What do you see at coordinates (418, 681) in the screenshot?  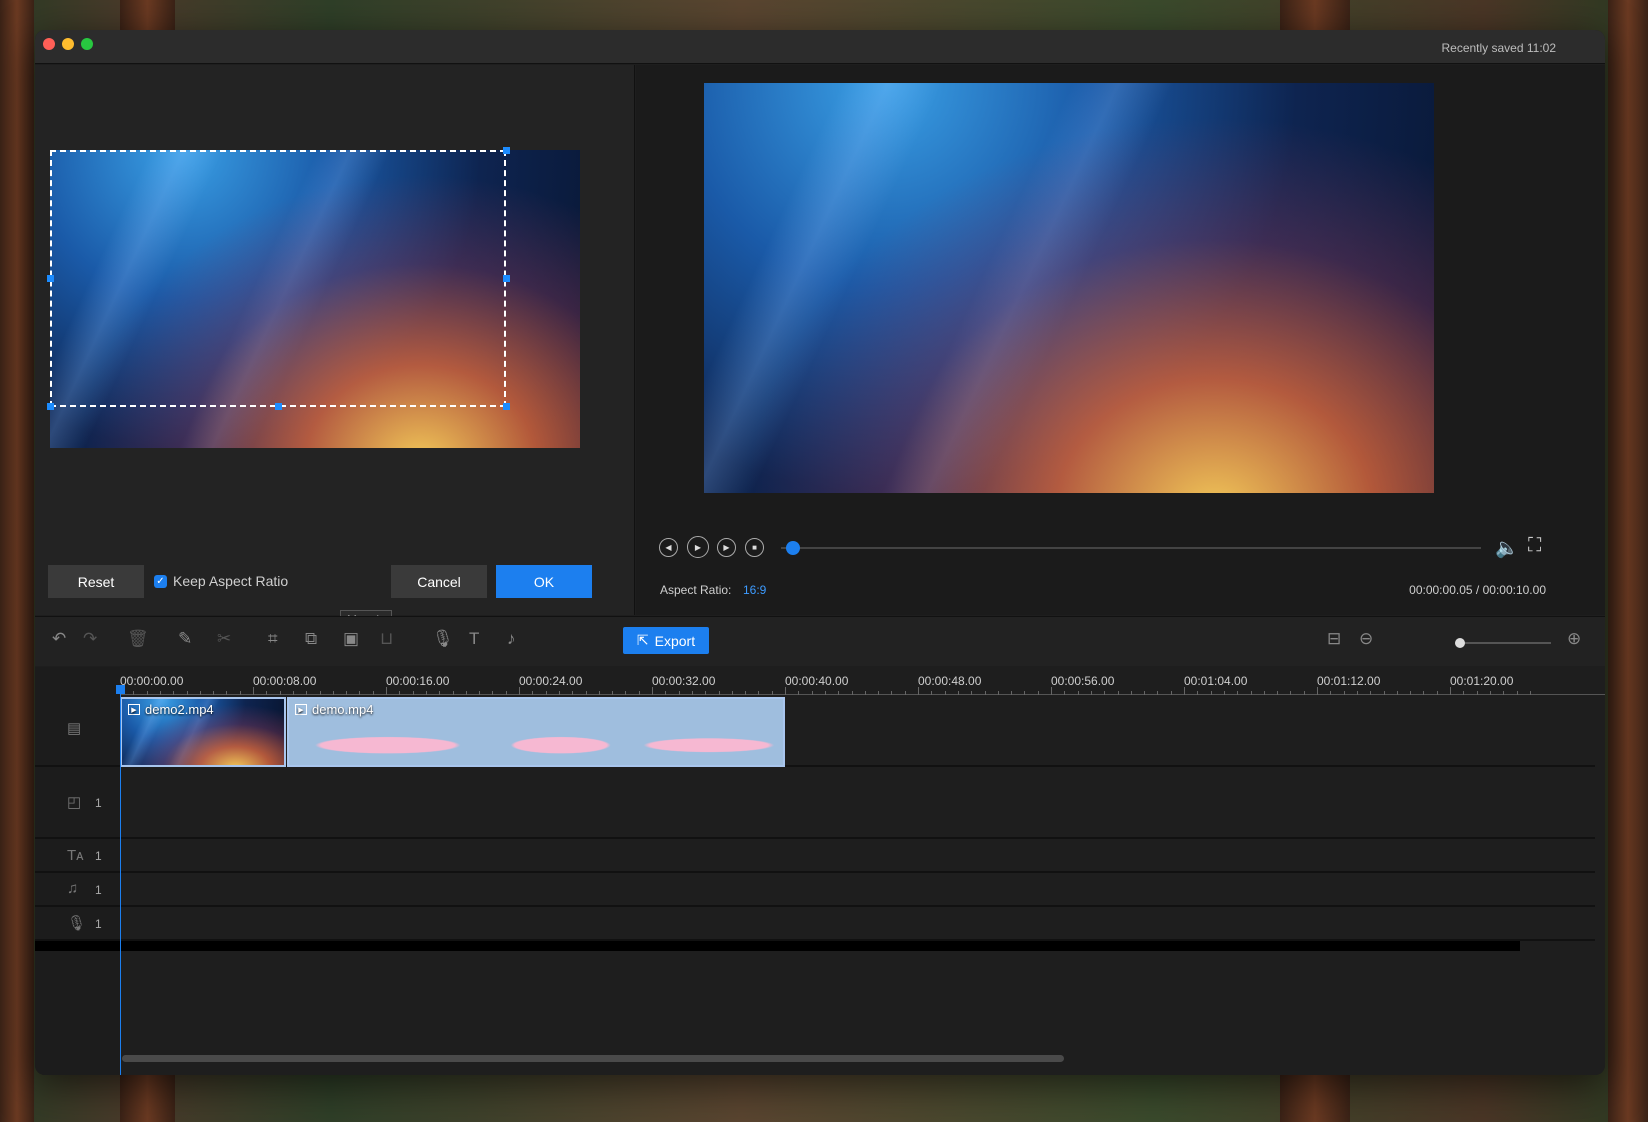 I see `ruler-label: 00:00:16.00` at bounding box center [418, 681].